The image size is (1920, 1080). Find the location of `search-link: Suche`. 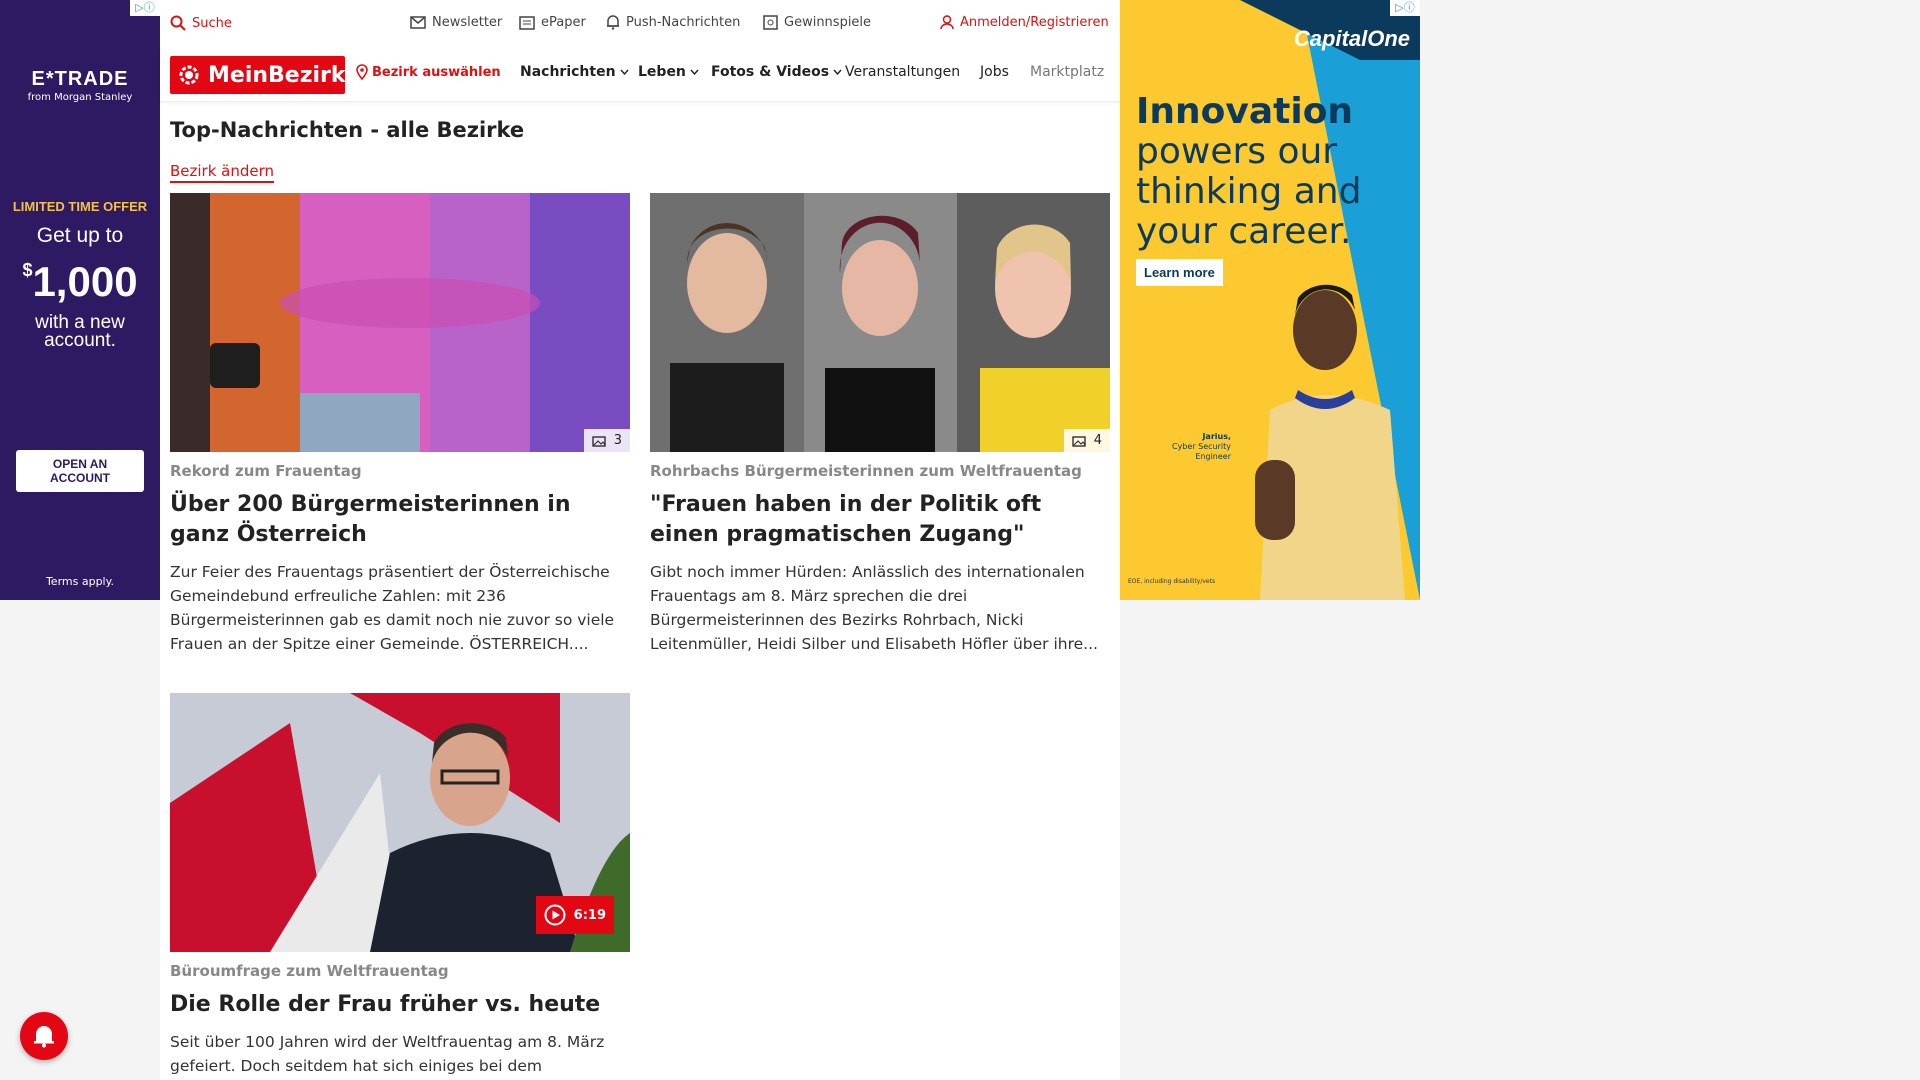

search-link: Suche is located at coordinates (201, 23).